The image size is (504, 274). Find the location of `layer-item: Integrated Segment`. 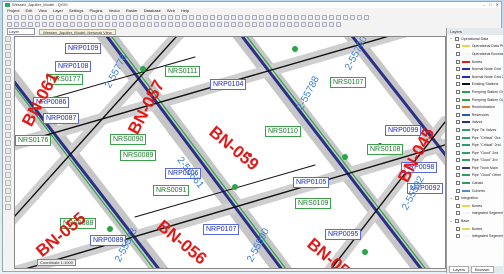

layer-item: Integrated Segment is located at coordinates (475, 236).